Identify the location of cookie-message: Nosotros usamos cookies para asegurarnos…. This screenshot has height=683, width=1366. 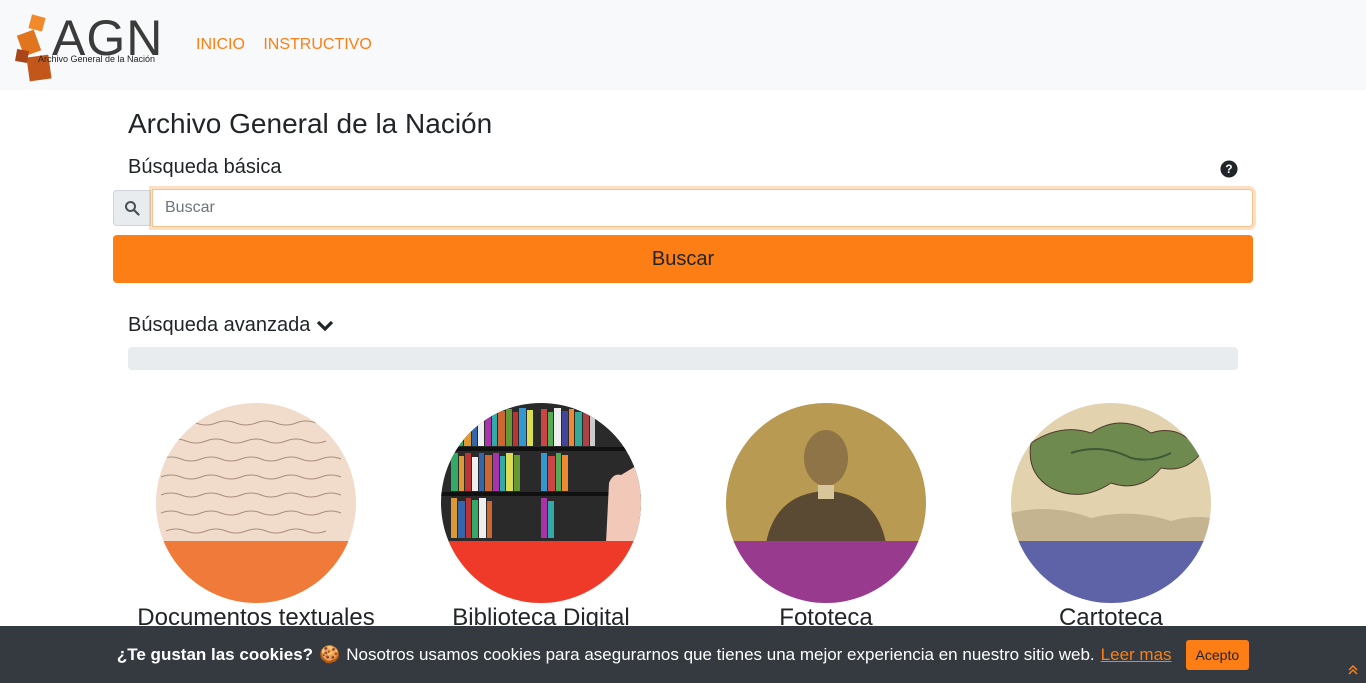
(720, 654).